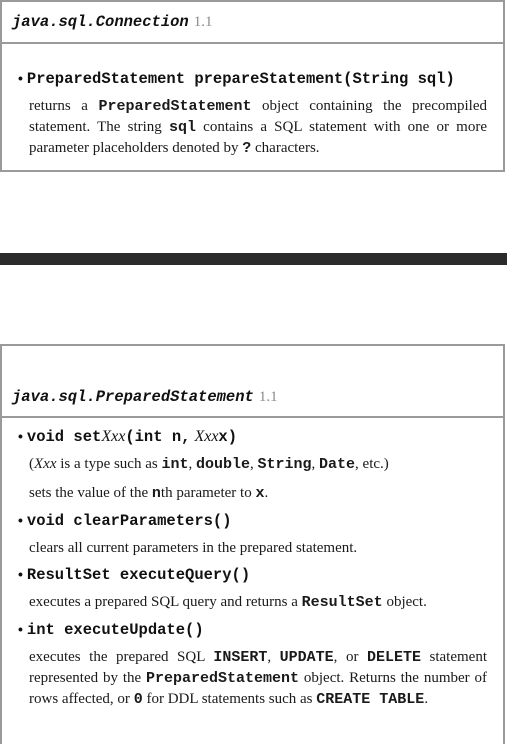 The image size is (507, 744). What do you see at coordinates (100, 22) in the screenshot?
I see `class-name: java.sql.Connection` at bounding box center [100, 22].